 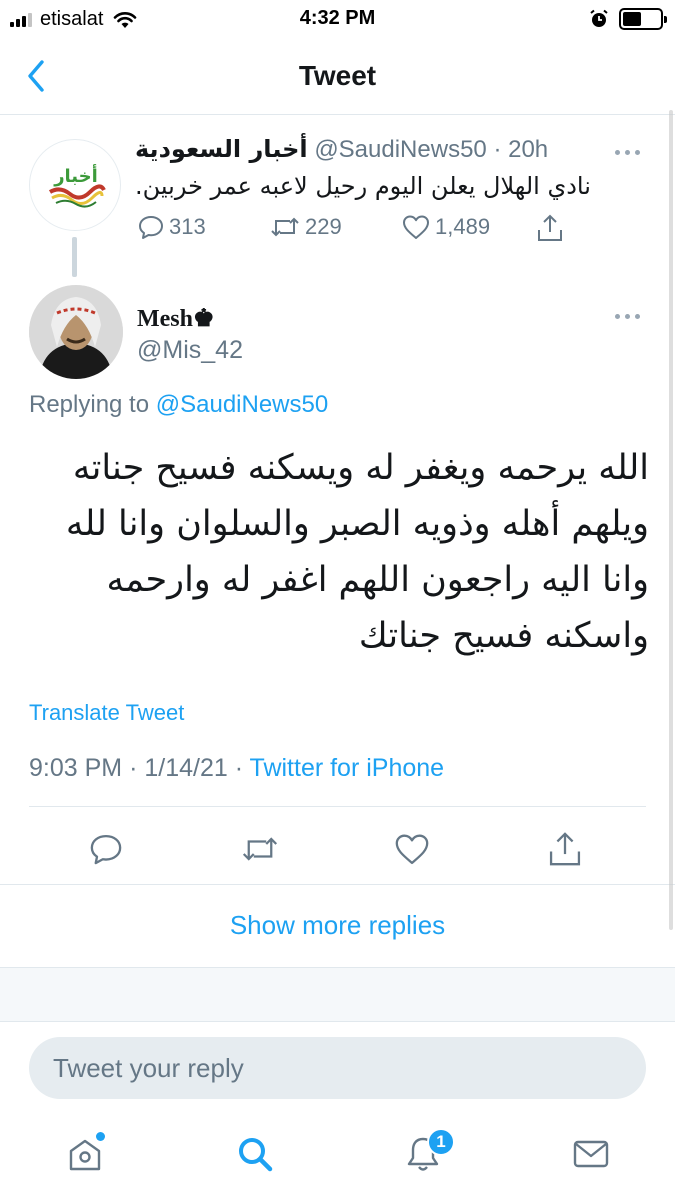 What do you see at coordinates (643, 19) in the screenshot?
I see `battery-icon` at bounding box center [643, 19].